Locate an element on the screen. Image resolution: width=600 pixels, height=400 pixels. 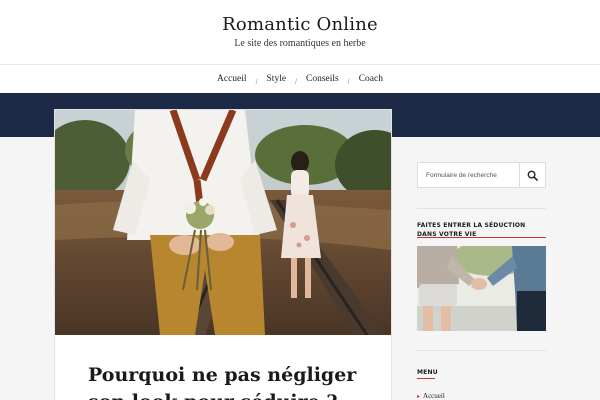
search-icon is located at coordinates (532, 175).